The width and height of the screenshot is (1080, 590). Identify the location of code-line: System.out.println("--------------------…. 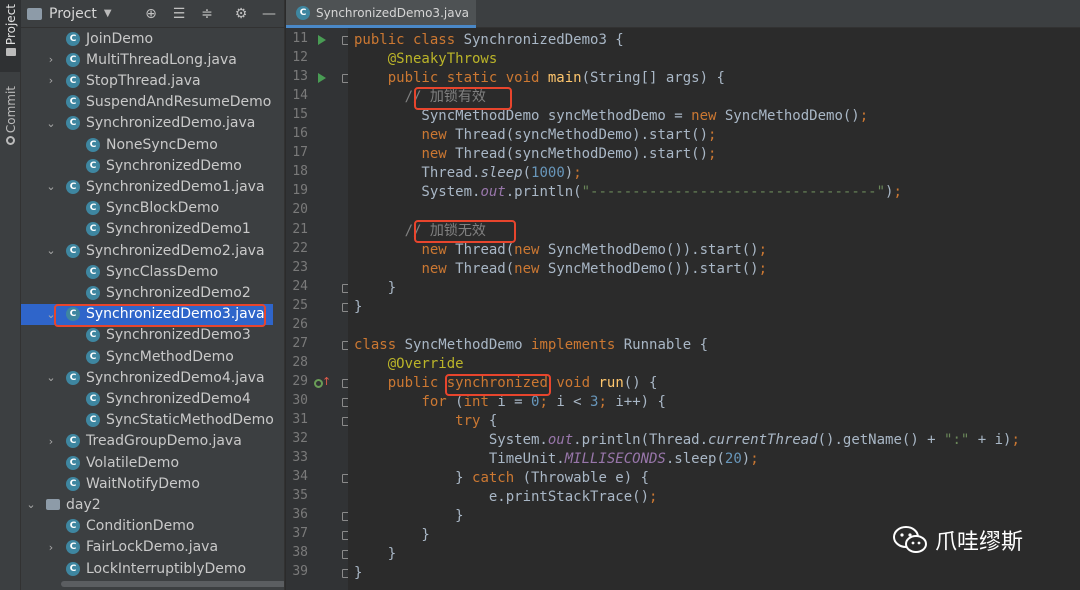
(628, 192).